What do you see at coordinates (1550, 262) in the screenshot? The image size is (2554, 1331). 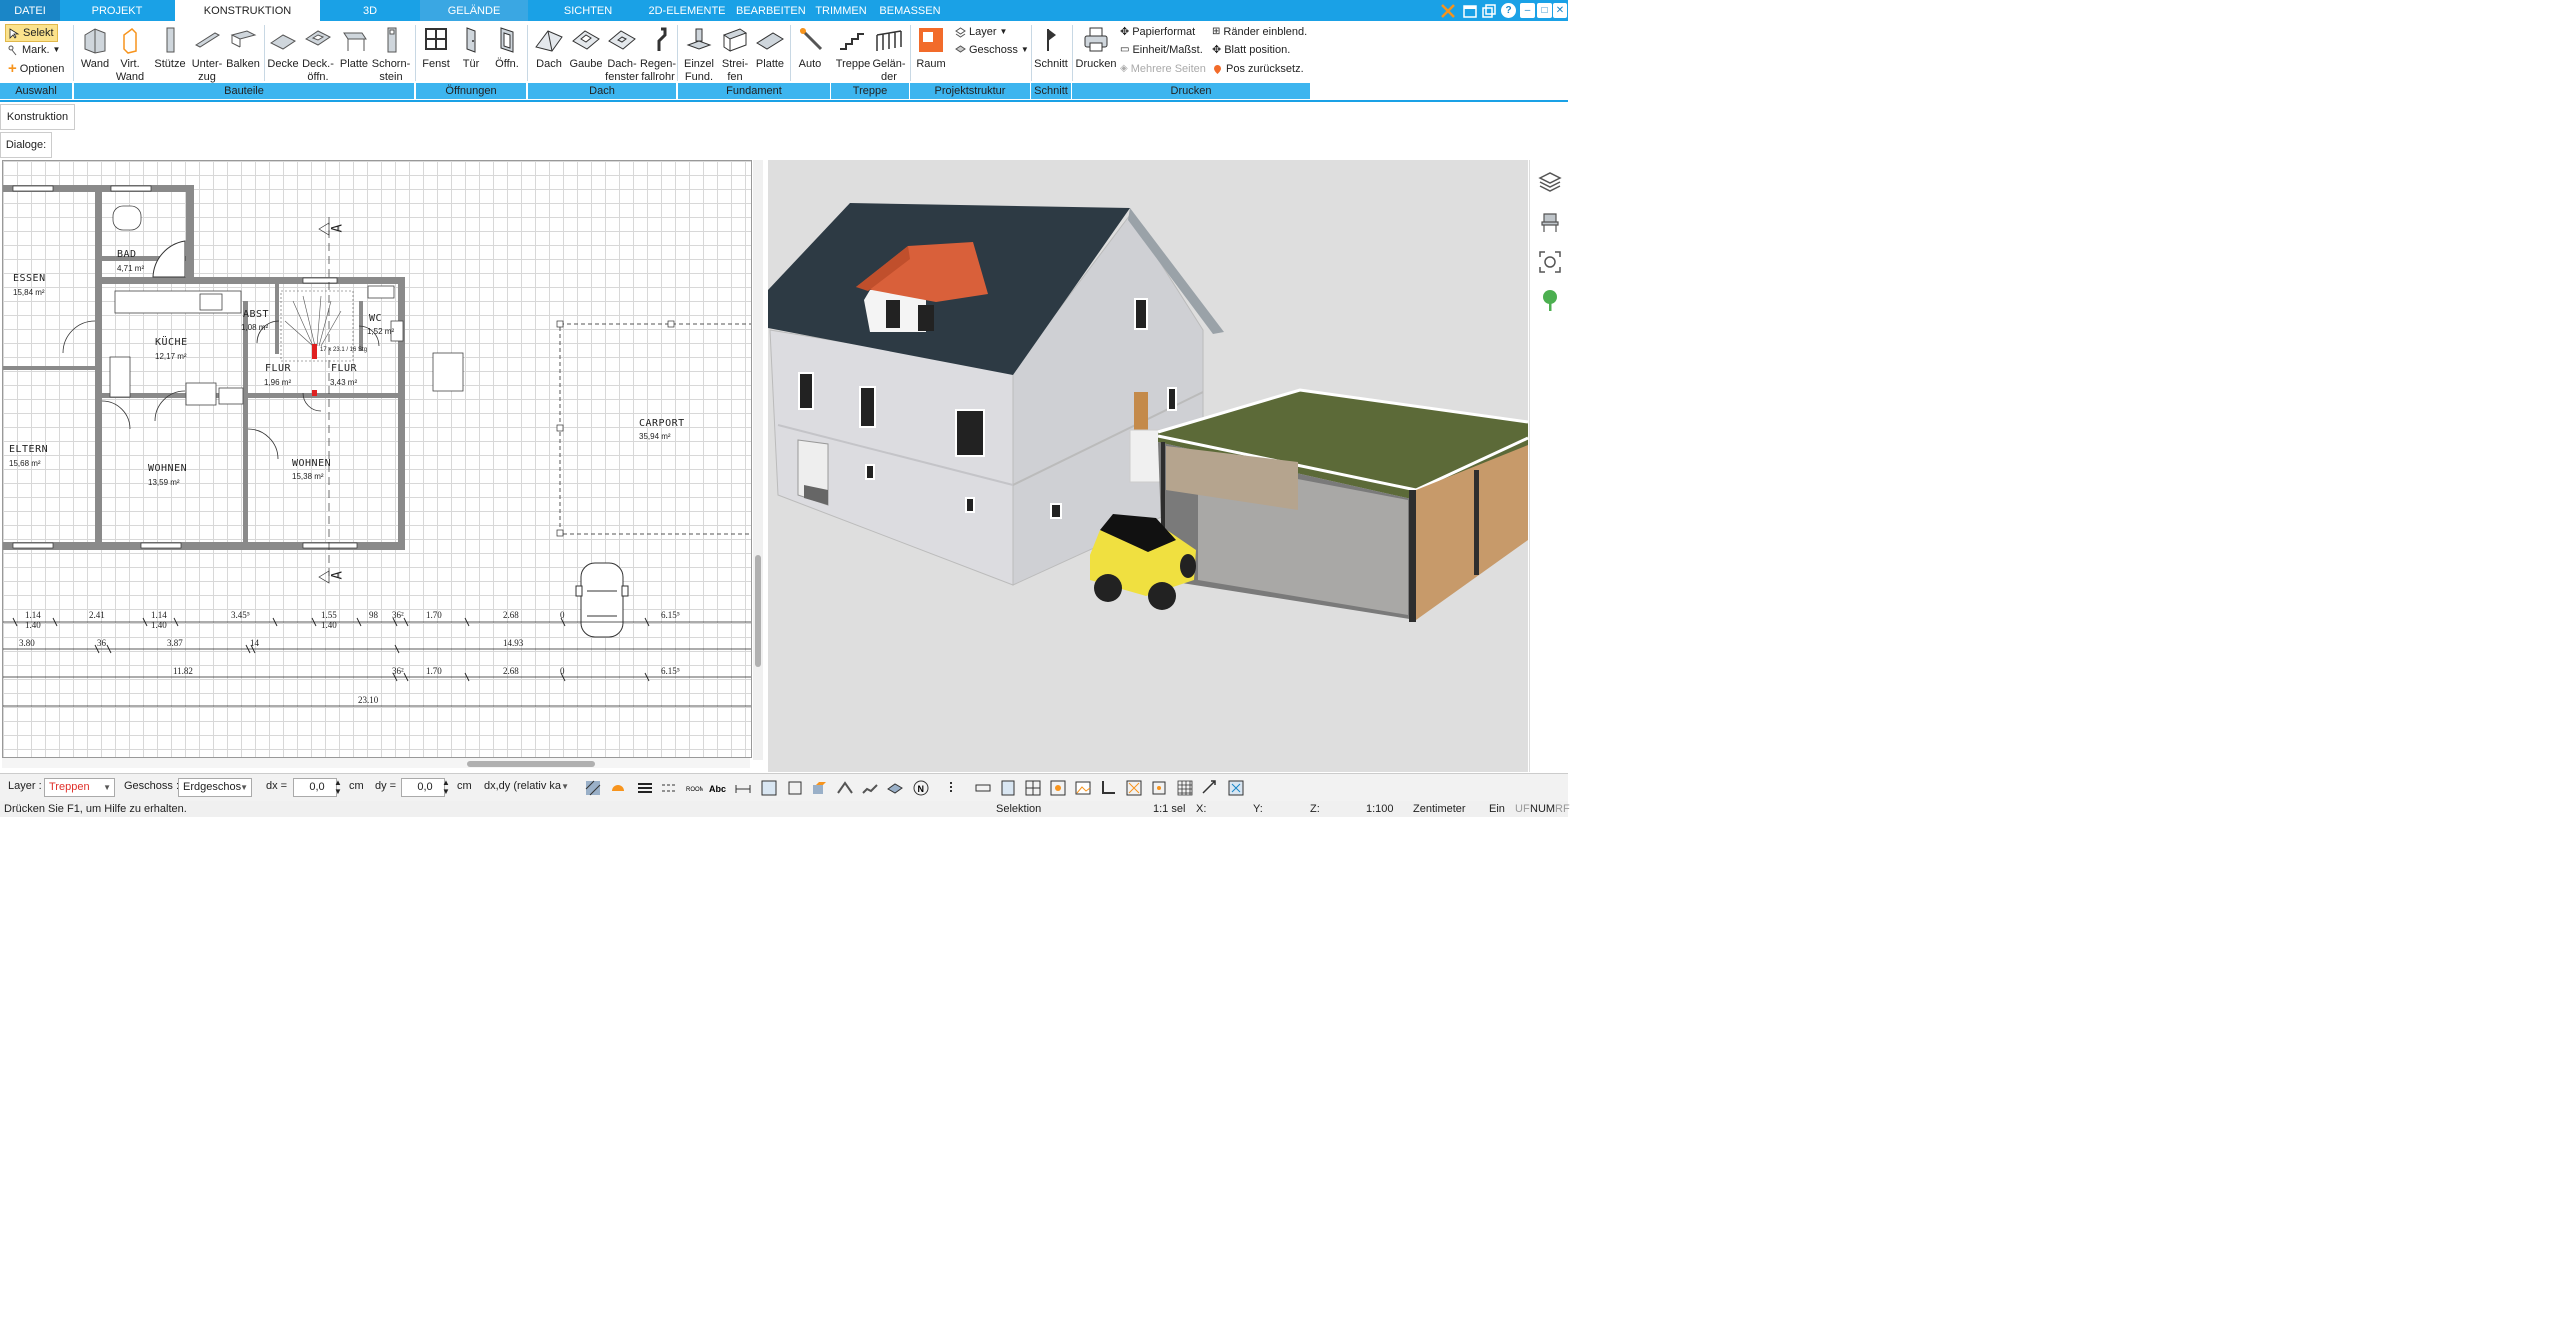 I see `zoom-fit-icon` at bounding box center [1550, 262].